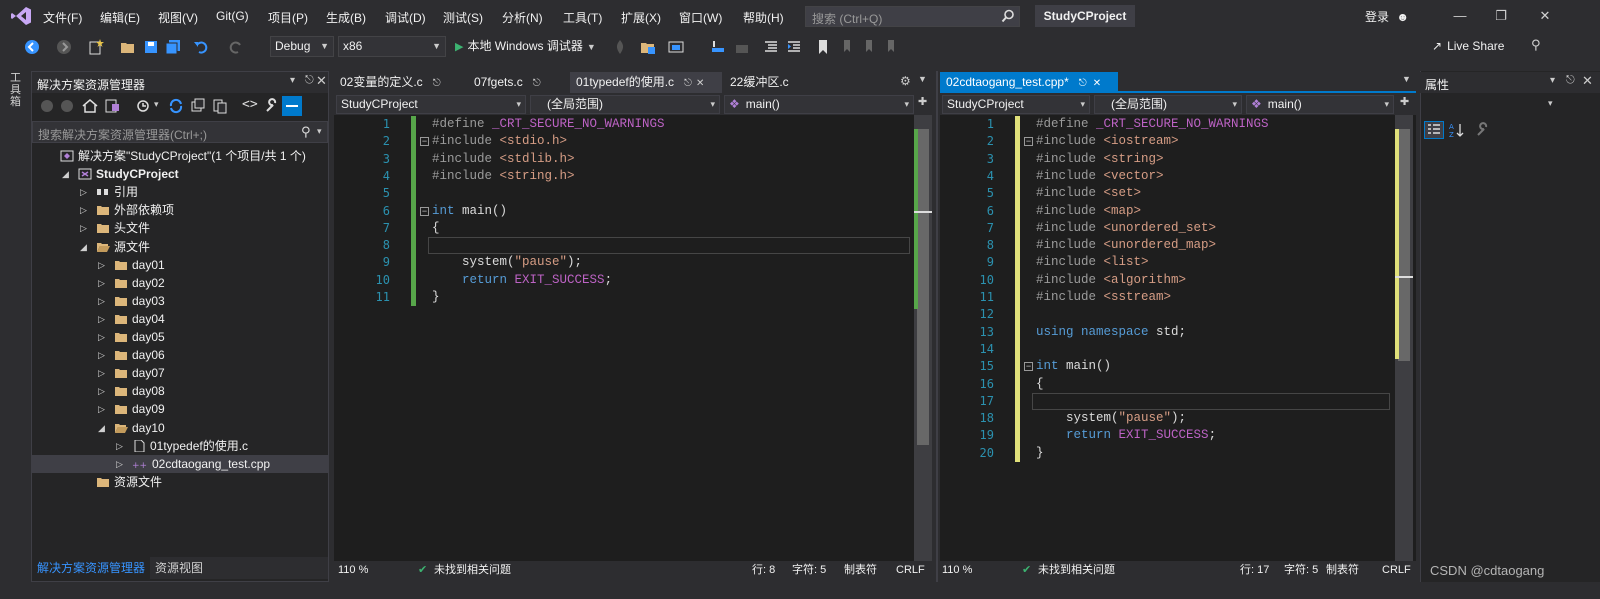 The image size is (1600, 599). What do you see at coordinates (582, 17) in the screenshot?
I see `menu-item: 工具(T)` at bounding box center [582, 17].